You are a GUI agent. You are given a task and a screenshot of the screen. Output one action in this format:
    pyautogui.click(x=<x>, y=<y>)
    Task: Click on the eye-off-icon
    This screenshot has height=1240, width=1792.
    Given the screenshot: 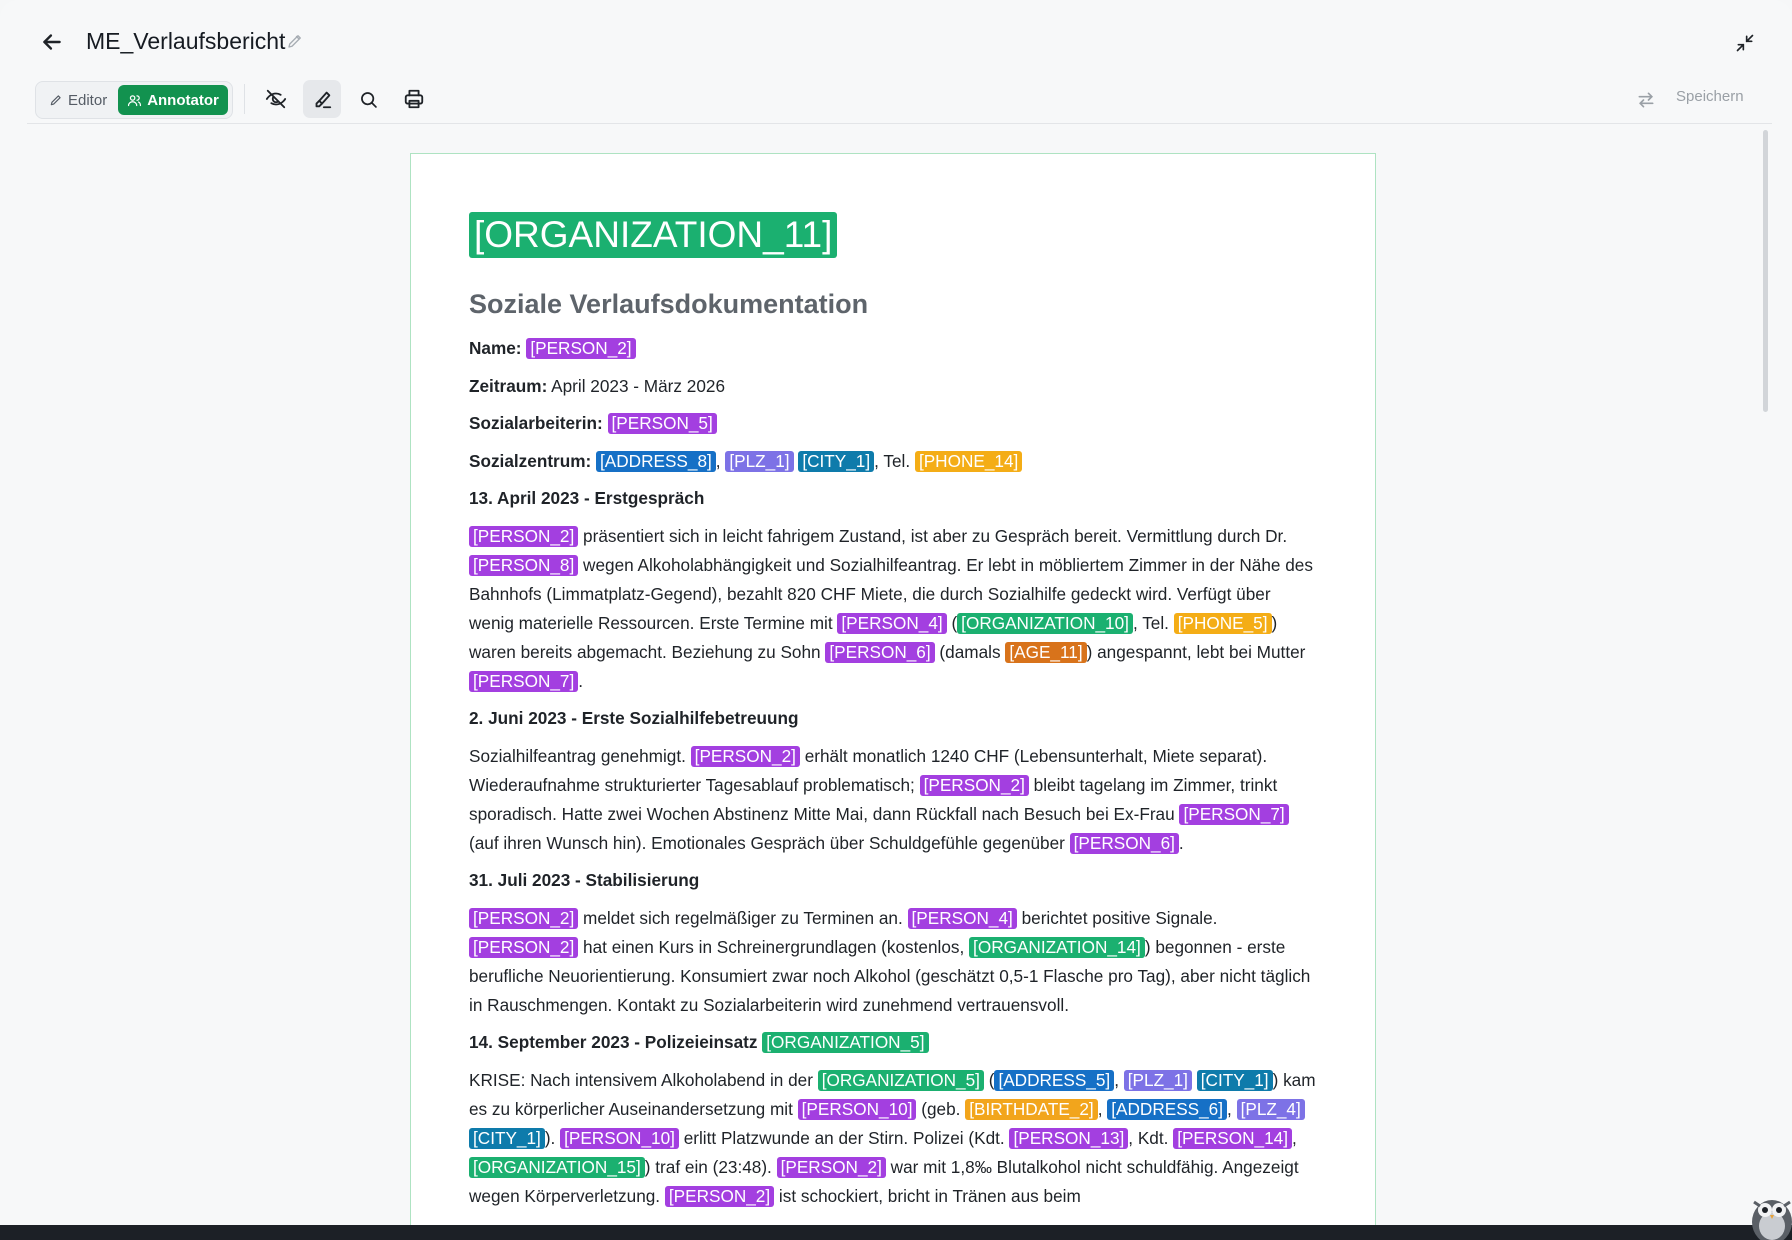 What is the action you would take?
    pyautogui.click(x=276, y=99)
    